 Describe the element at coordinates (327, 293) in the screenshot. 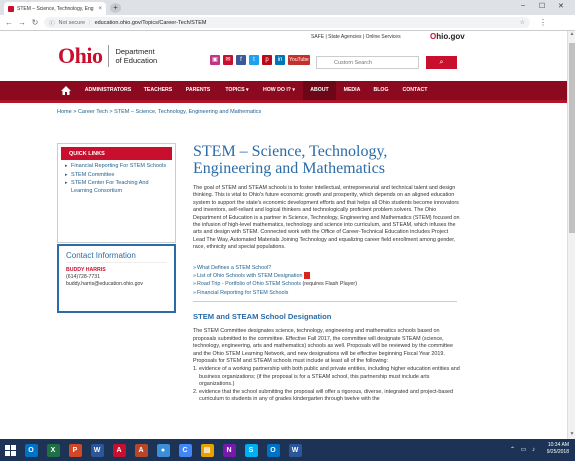

I see `link-item: »Financial Reporting for STEM Schools` at that location.